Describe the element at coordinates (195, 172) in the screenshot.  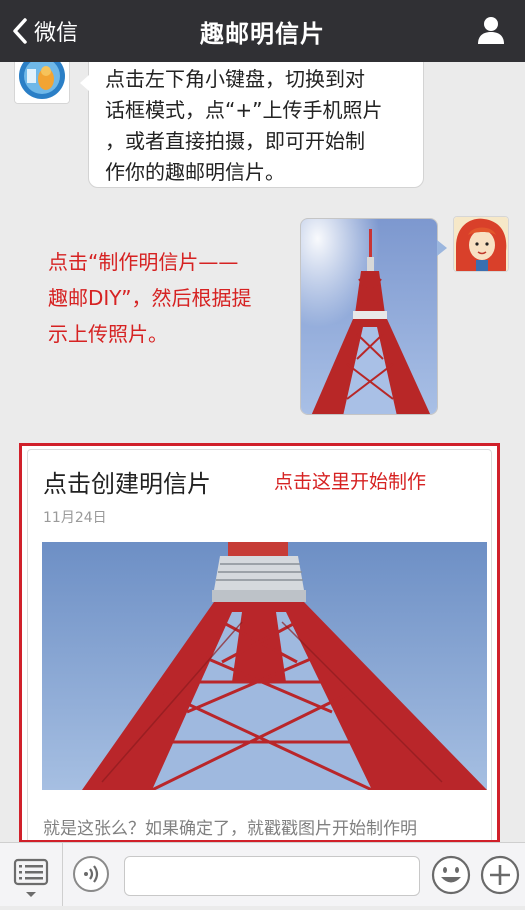
I see `incoming-message-line: 作你的趣邮明信片。` at that location.